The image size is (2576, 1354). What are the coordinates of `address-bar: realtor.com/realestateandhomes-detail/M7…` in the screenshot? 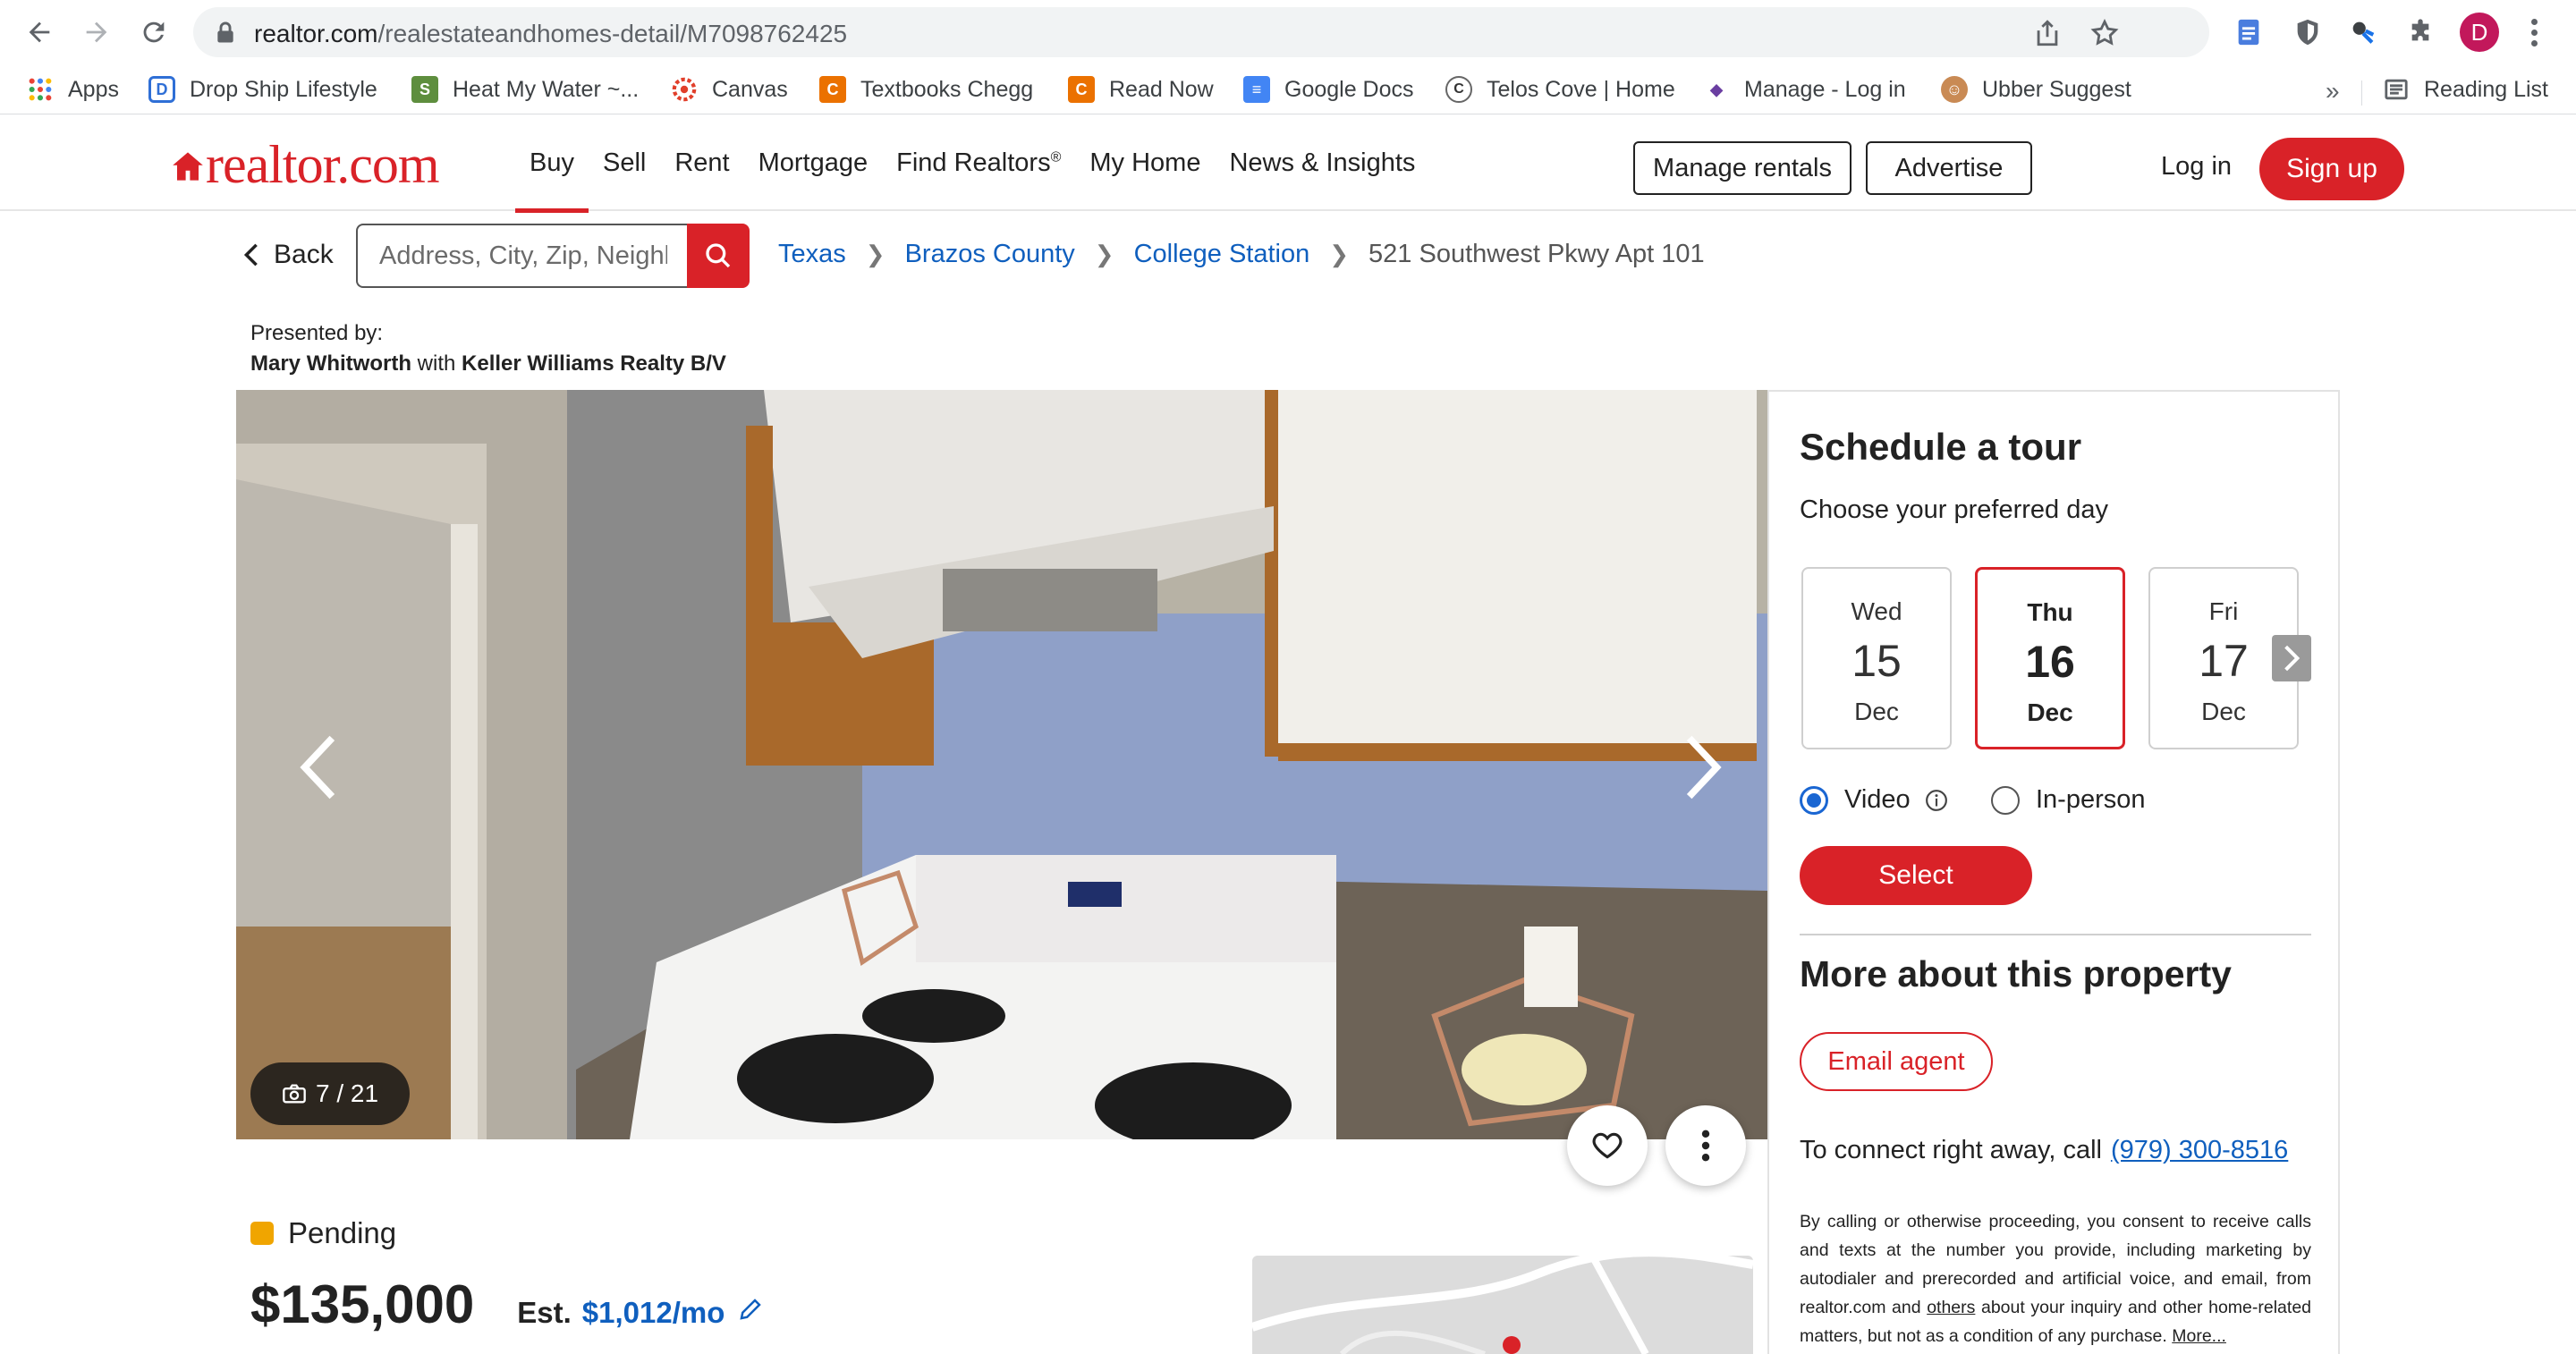 It's located at (1201, 32).